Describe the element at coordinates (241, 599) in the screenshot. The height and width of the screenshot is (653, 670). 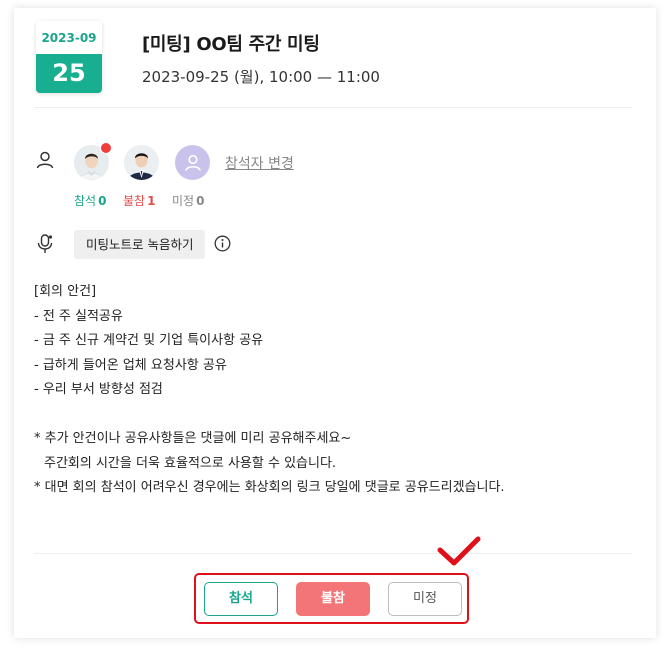
I see `attend-button: 참석` at that location.